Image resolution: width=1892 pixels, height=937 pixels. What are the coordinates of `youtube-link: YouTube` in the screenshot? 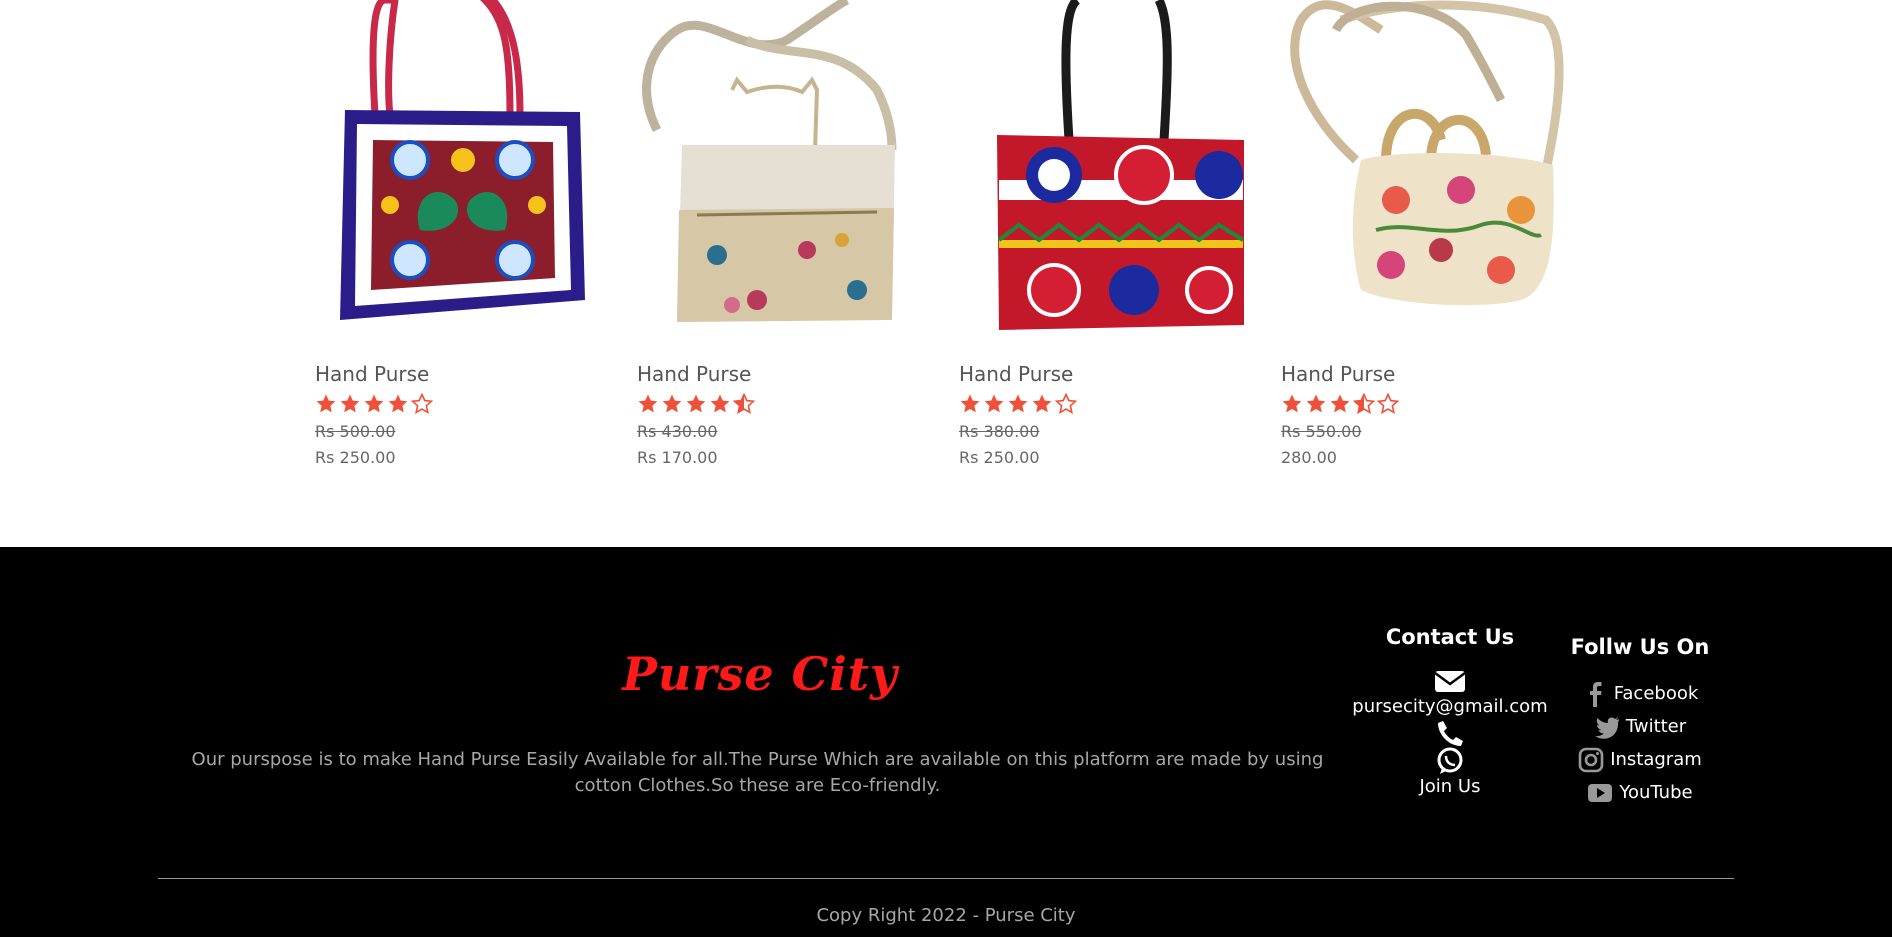 It's located at (1640, 792).